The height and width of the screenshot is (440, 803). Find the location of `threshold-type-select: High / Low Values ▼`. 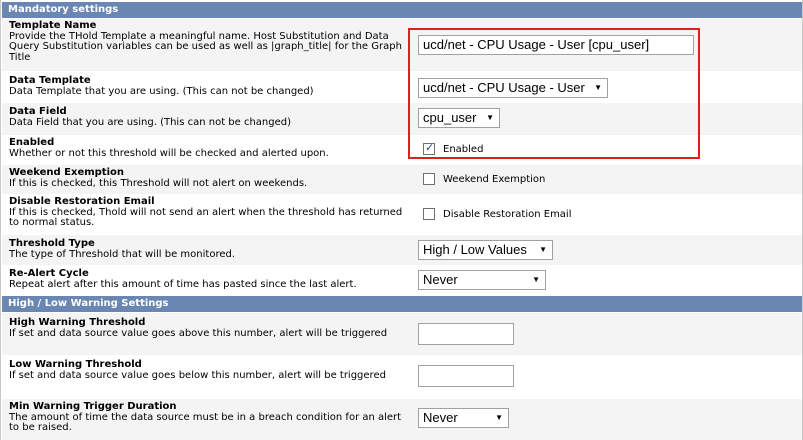

threshold-type-select: High / Low Values ▼ is located at coordinates (485, 250).